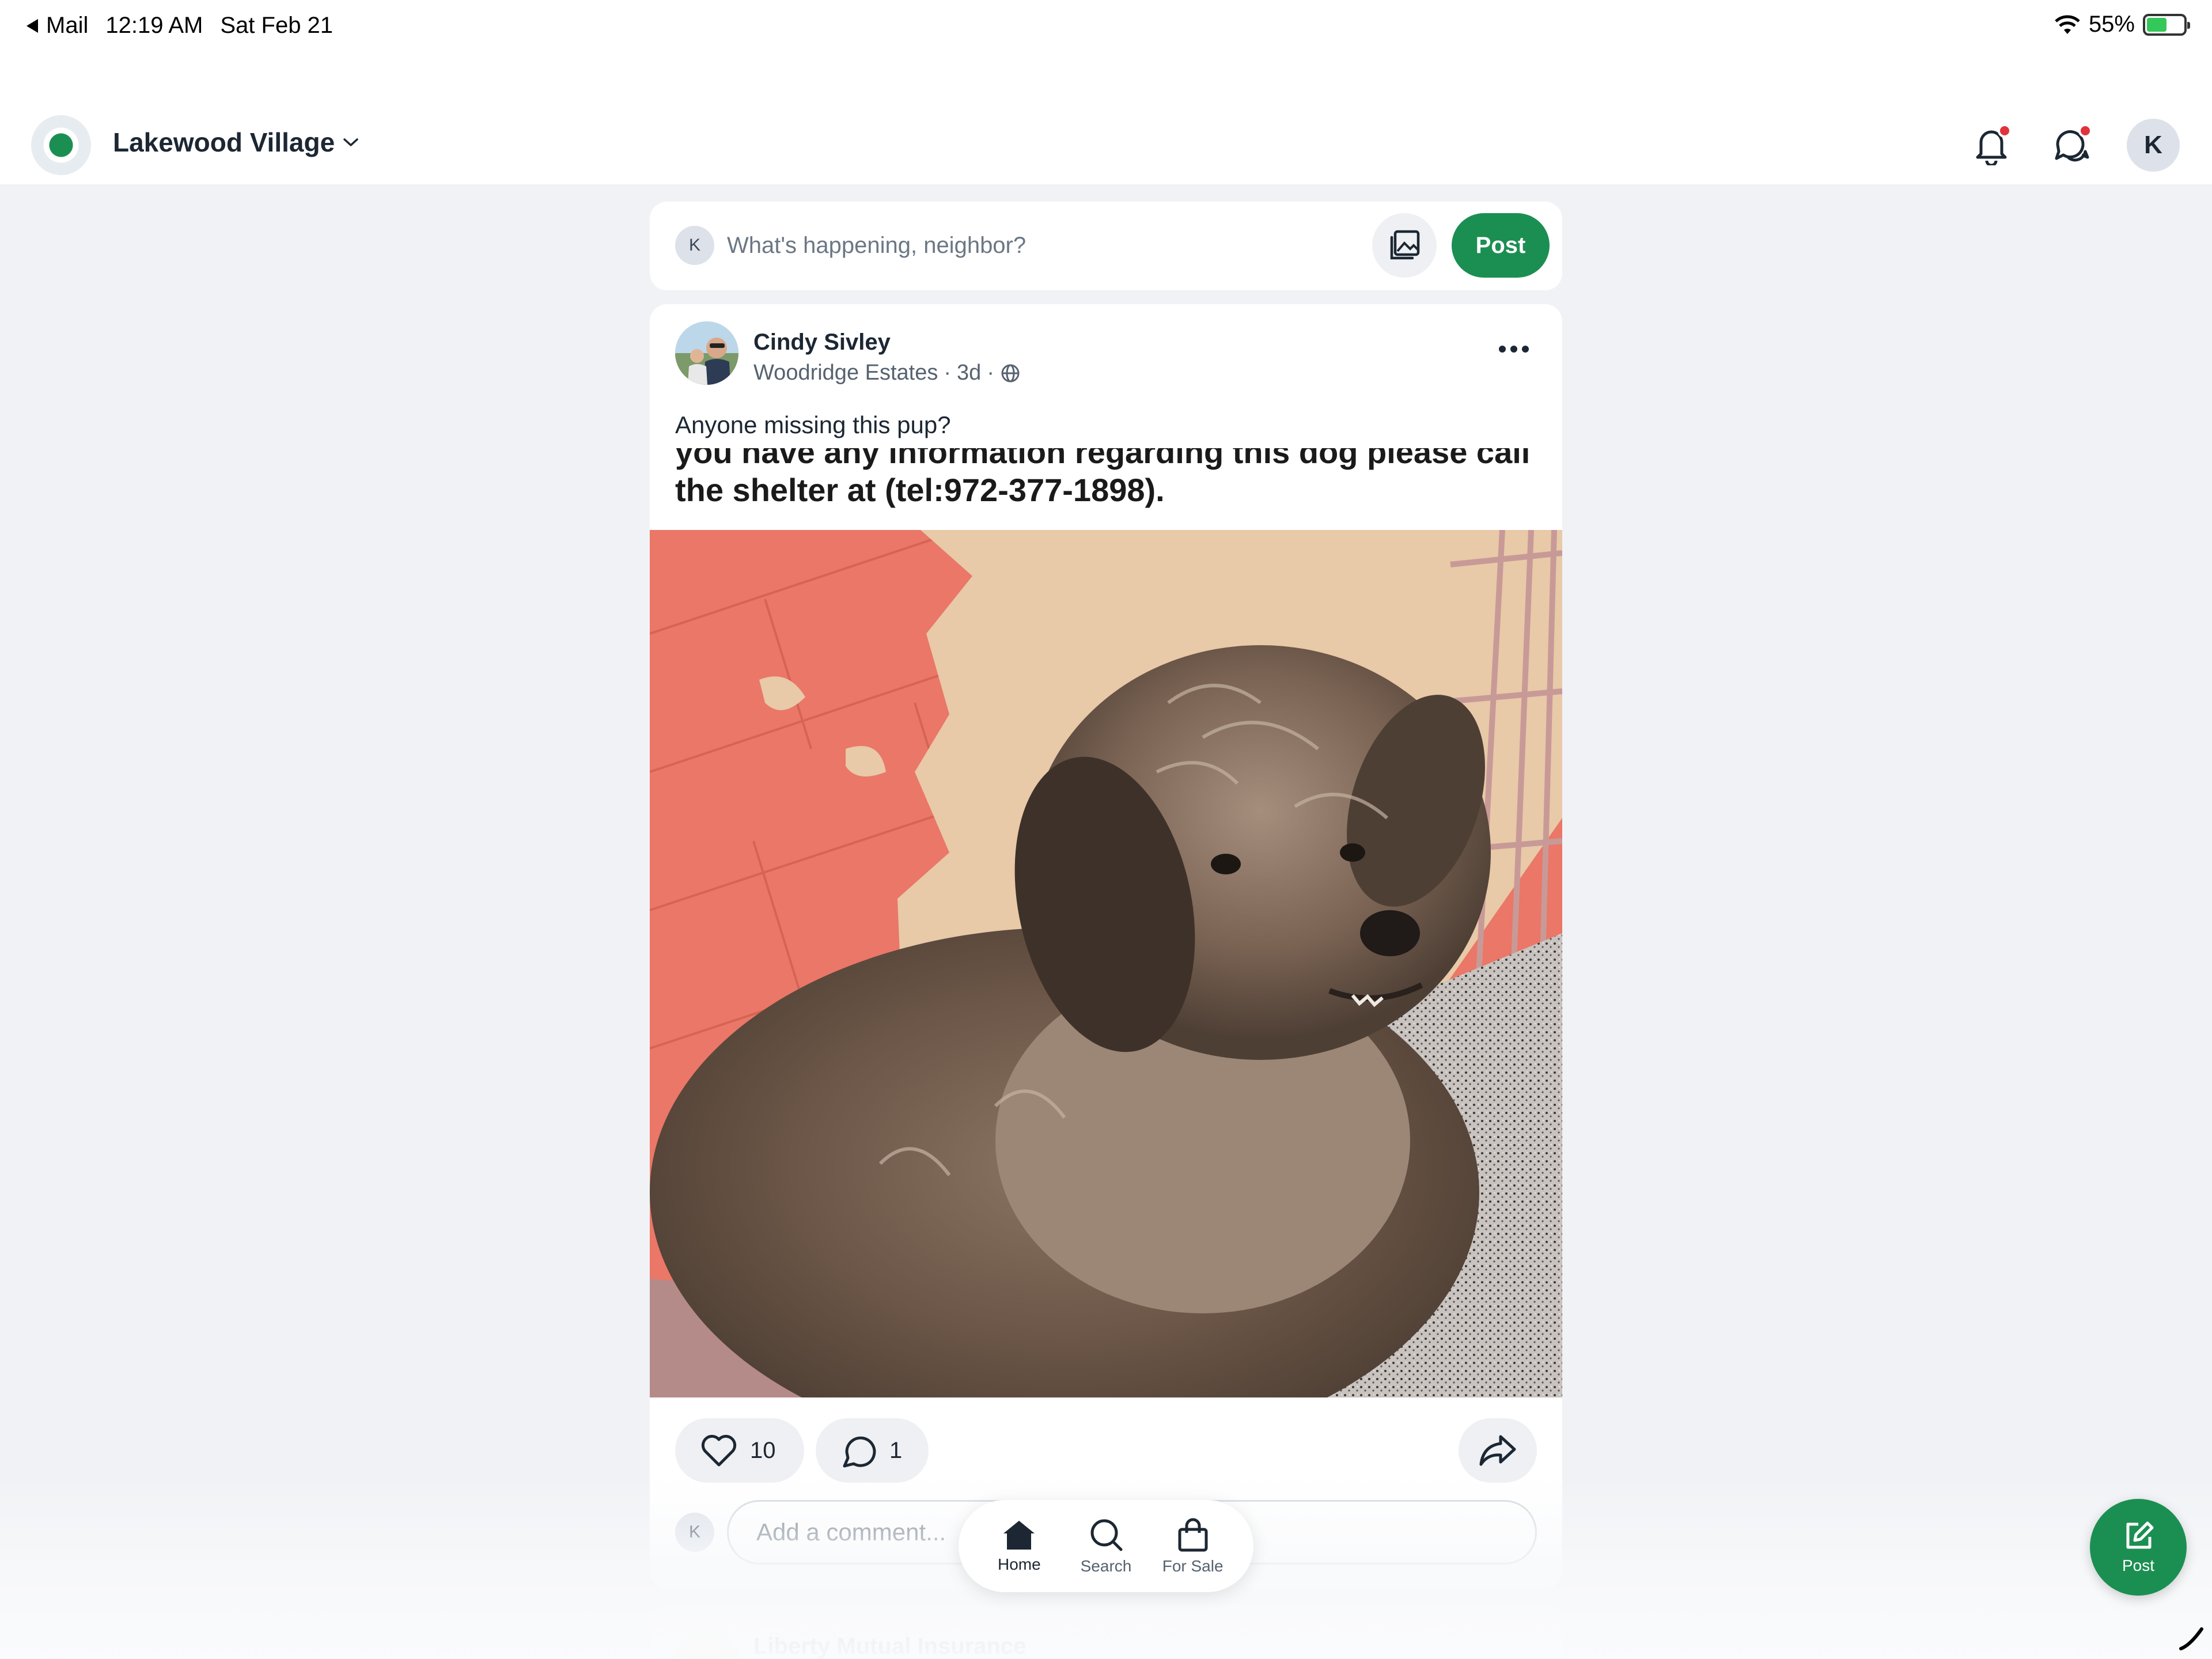 This screenshot has height=1659, width=2212. What do you see at coordinates (1991, 145) in the screenshot?
I see `notifications-button` at bounding box center [1991, 145].